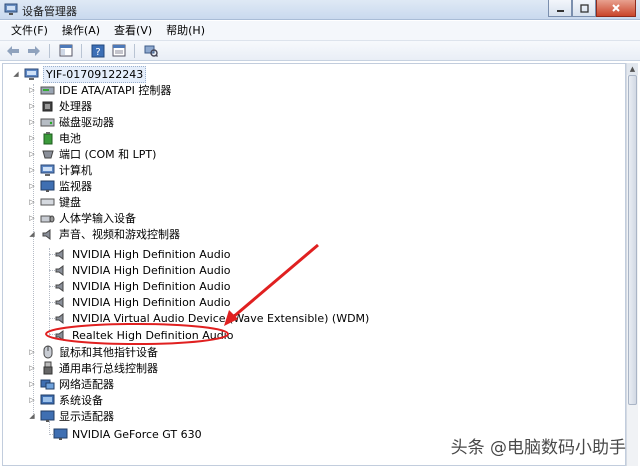  What do you see at coordinates (47, 154) in the screenshot?
I see `port-icon` at bounding box center [47, 154].